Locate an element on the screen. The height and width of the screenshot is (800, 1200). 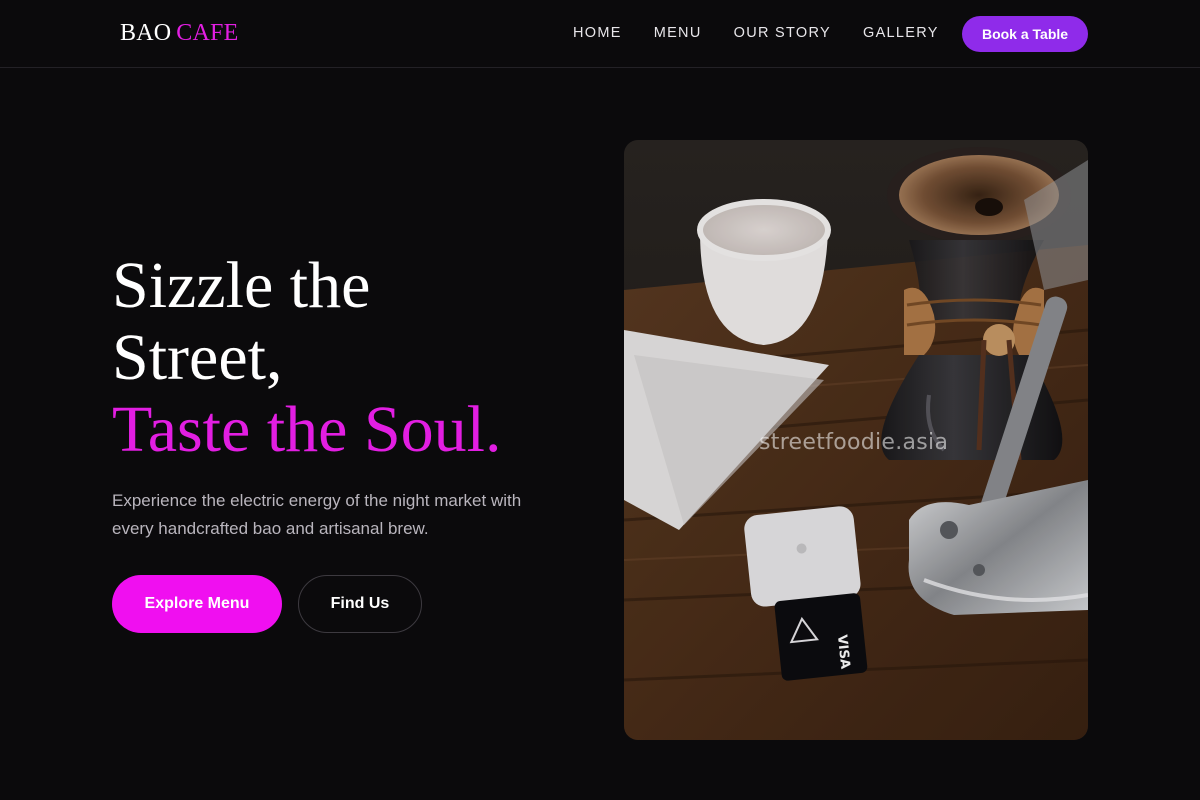
nav-link-our-story: OUR STORY is located at coordinates (782, 33).